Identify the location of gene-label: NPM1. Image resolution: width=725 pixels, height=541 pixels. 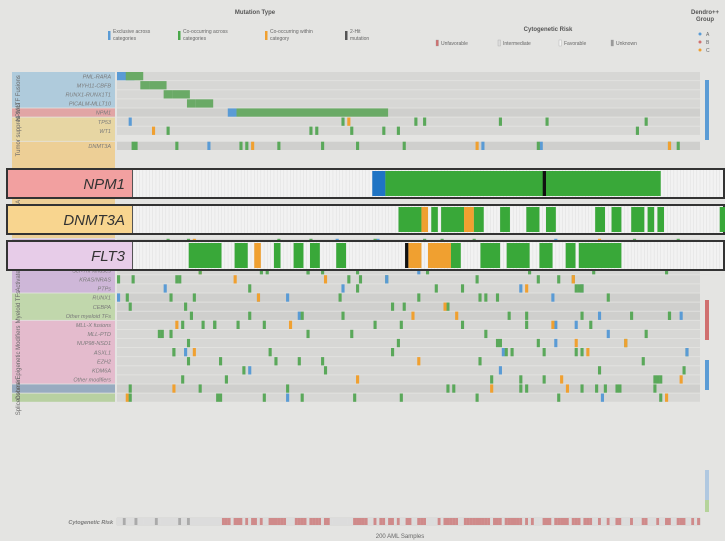
(103, 114).